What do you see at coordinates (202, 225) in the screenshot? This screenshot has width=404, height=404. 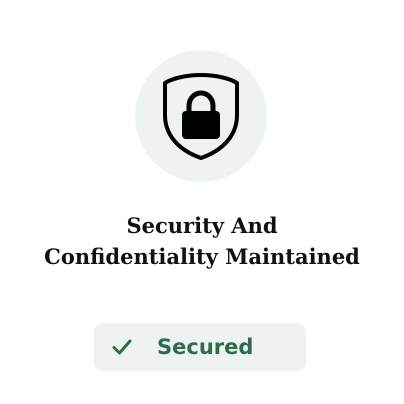 I see `title-line-1: Security And` at bounding box center [202, 225].